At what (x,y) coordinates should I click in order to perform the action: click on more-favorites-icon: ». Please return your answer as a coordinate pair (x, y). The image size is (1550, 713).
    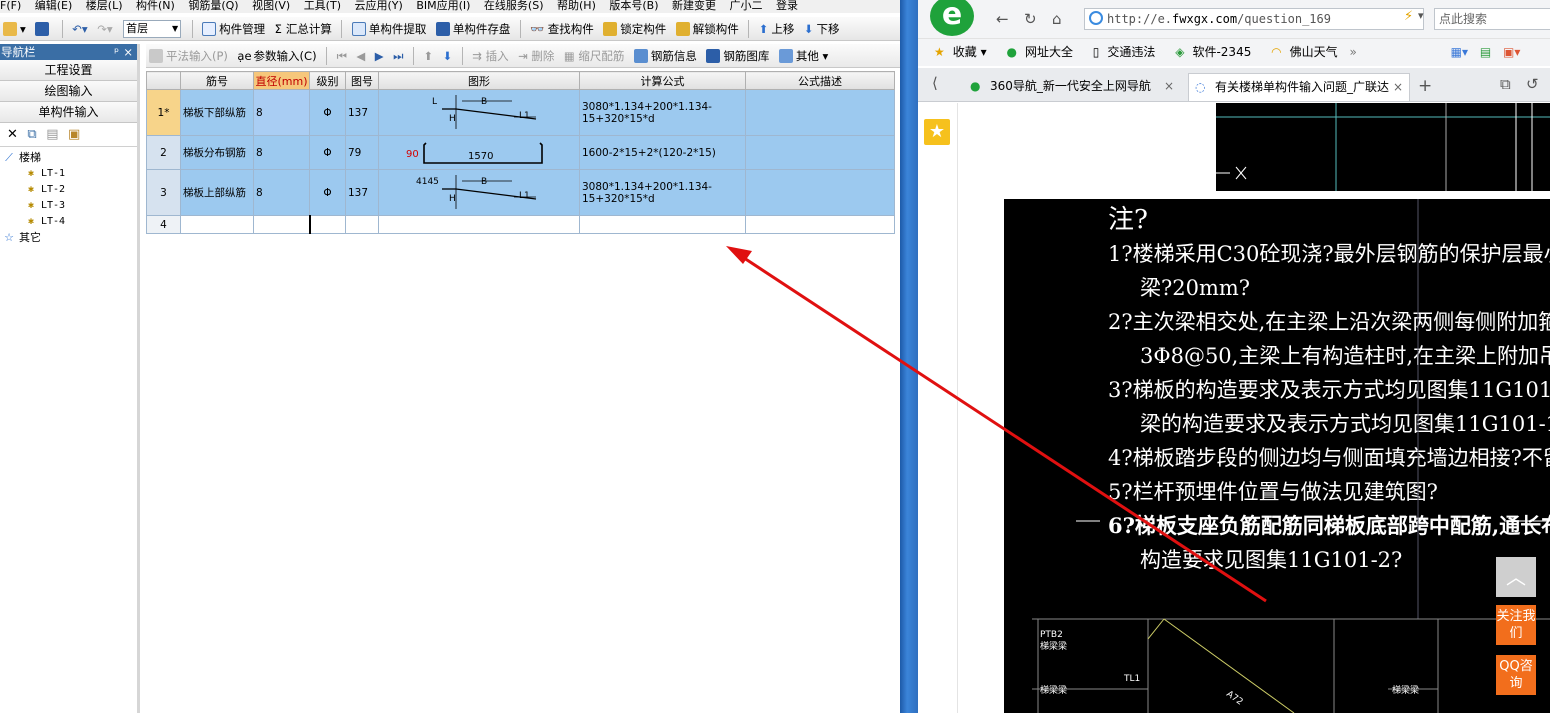
    Looking at the image, I should click on (1353, 52).